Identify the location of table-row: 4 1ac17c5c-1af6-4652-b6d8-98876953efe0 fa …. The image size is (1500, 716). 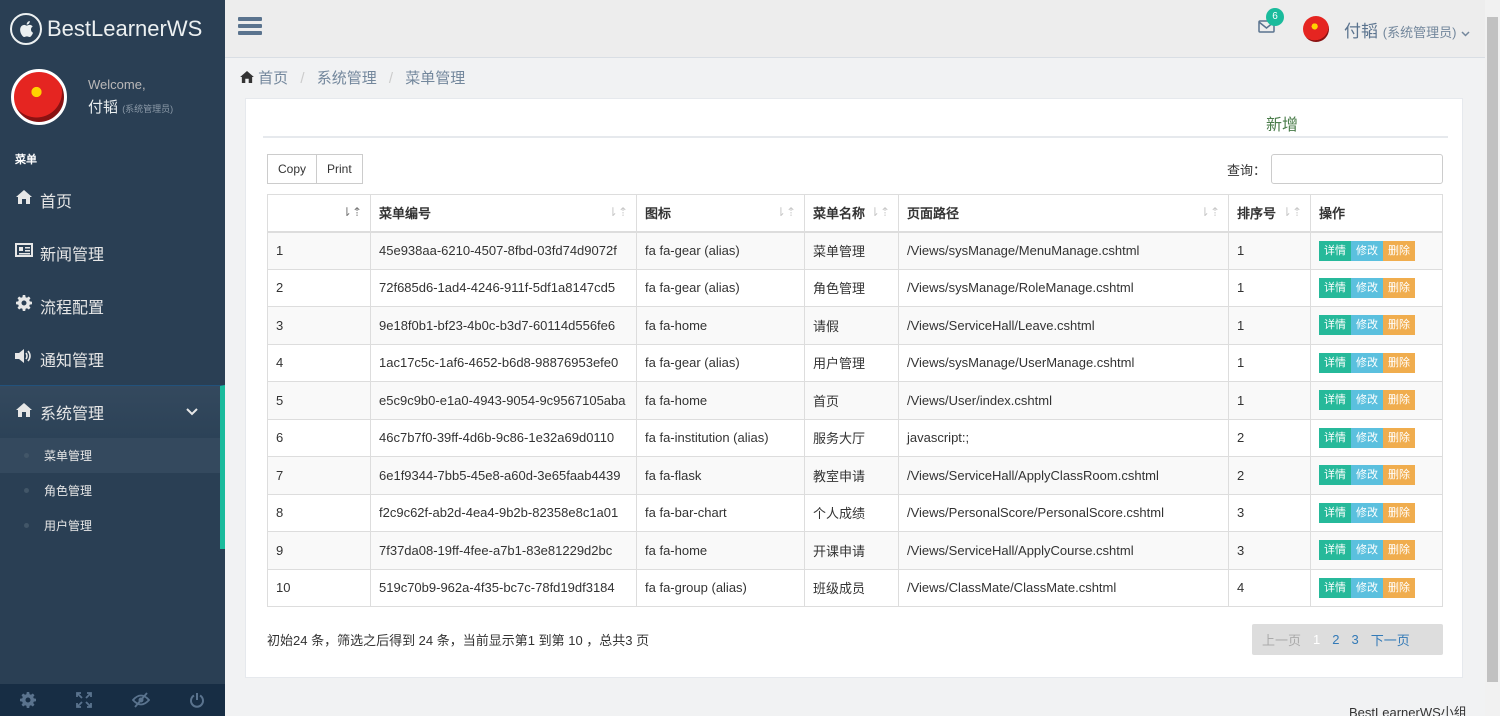
(855, 362).